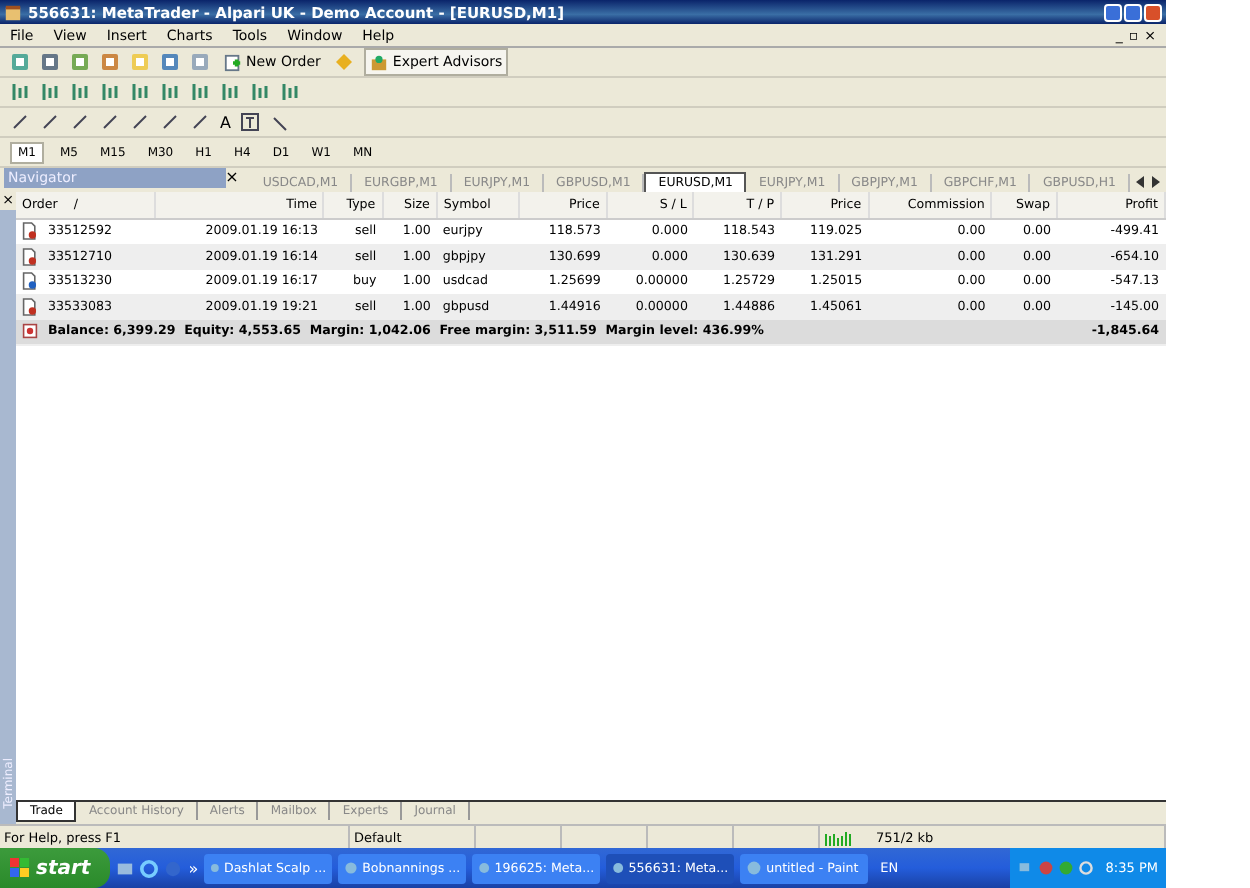 The width and height of the screenshot is (1250, 888). Describe the element at coordinates (140, 122) in the screenshot. I see `trendline-icon` at that location.